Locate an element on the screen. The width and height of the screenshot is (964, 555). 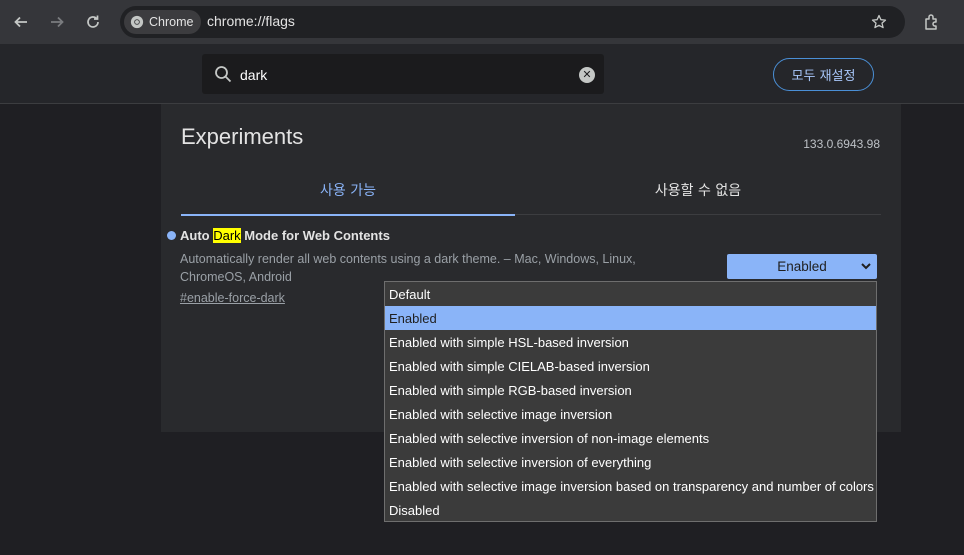
search-box: ✕ is located at coordinates (403, 74).